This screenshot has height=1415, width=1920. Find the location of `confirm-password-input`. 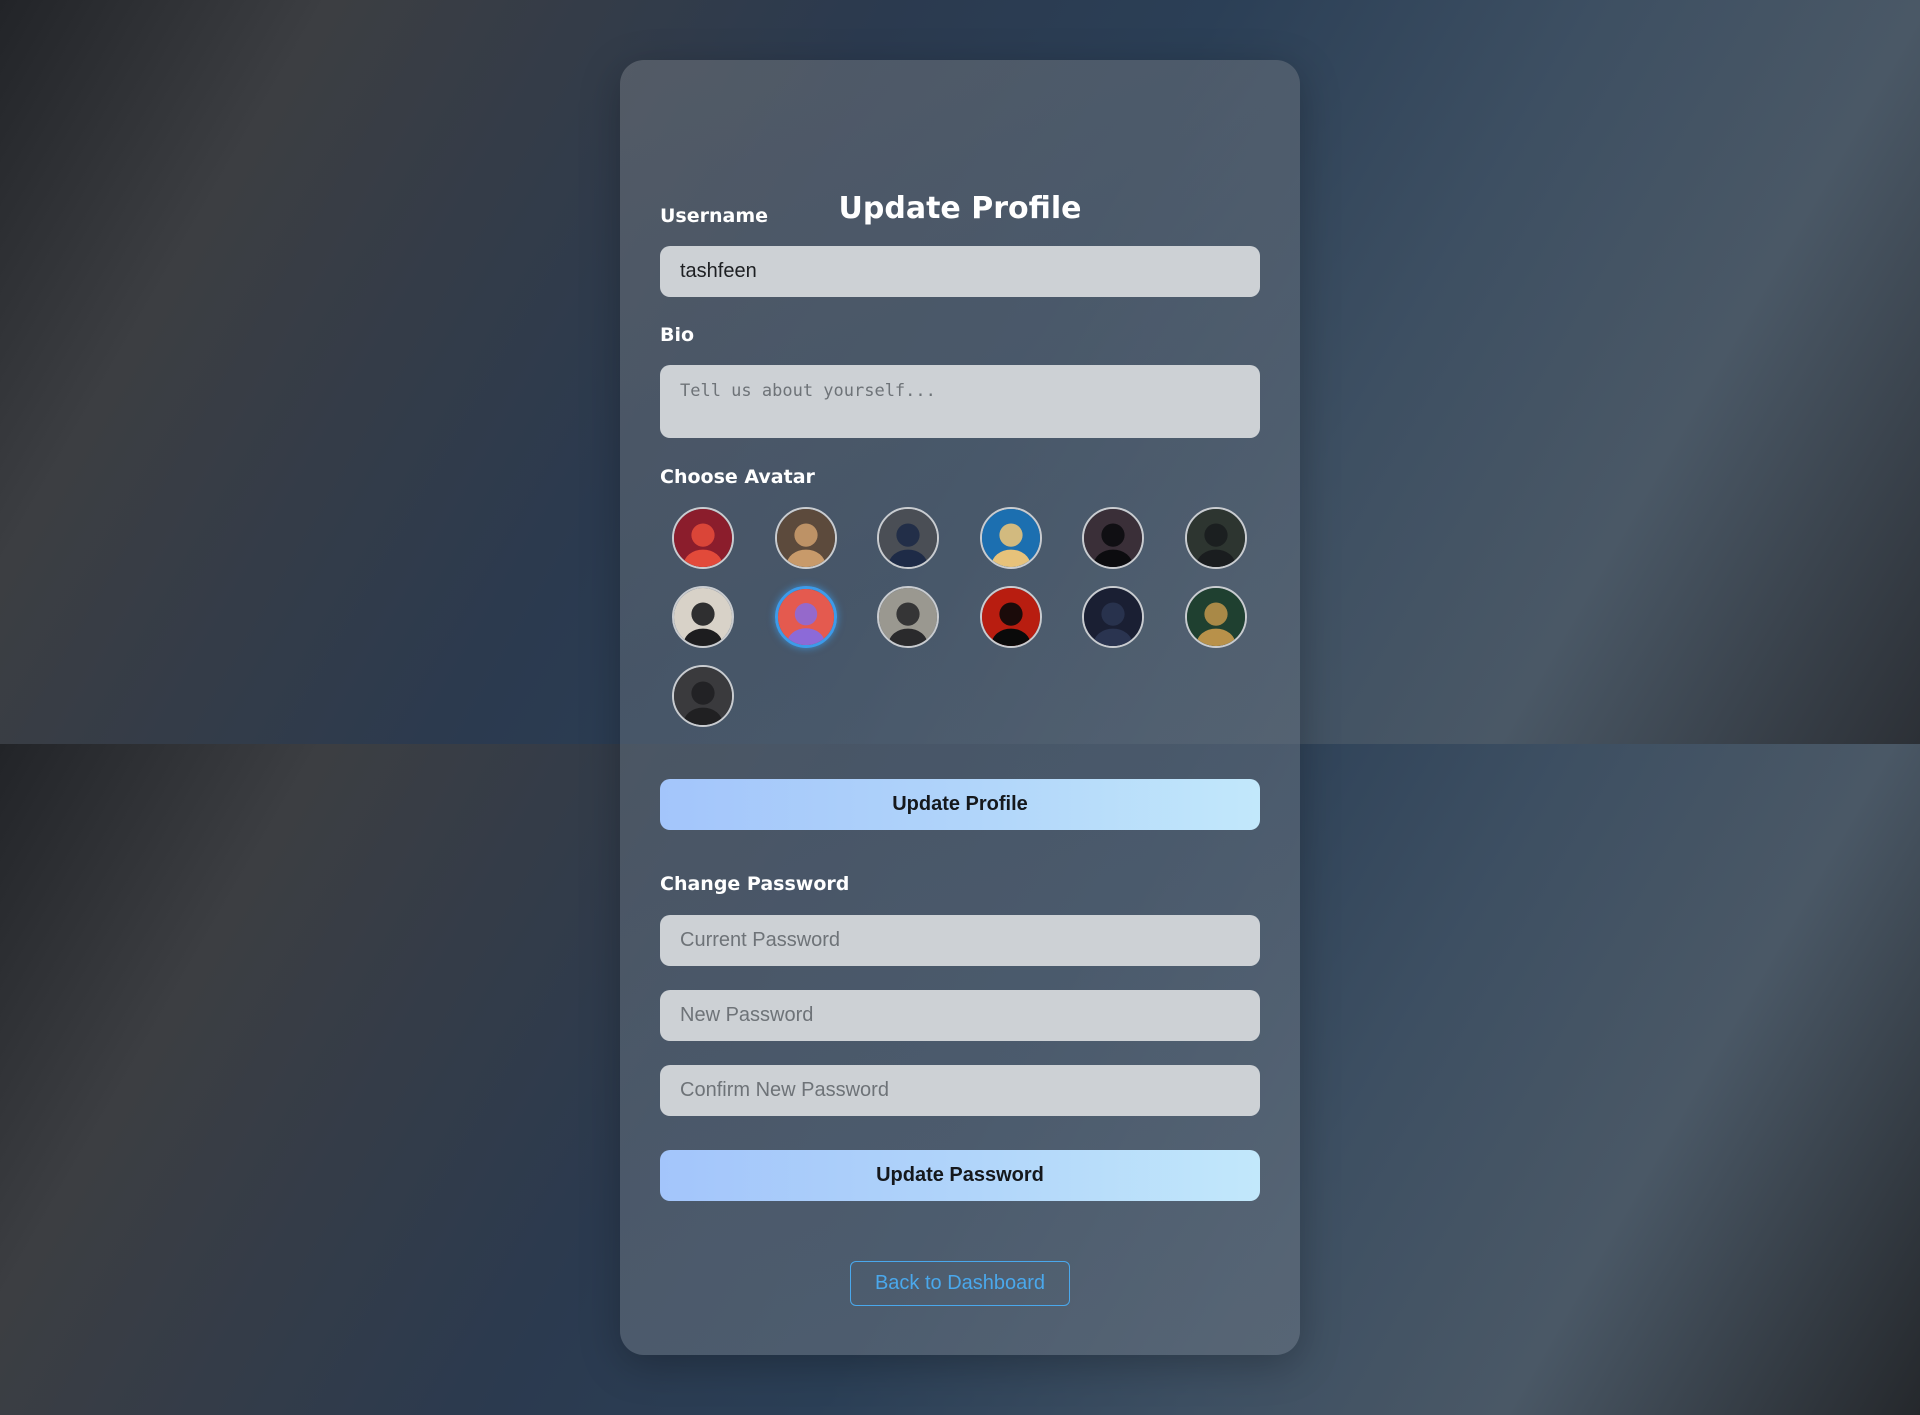

confirm-password-input is located at coordinates (960, 1090).